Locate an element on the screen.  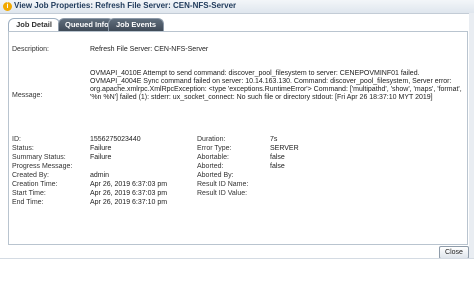
status-value: Failure is located at coordinates (101, 148).